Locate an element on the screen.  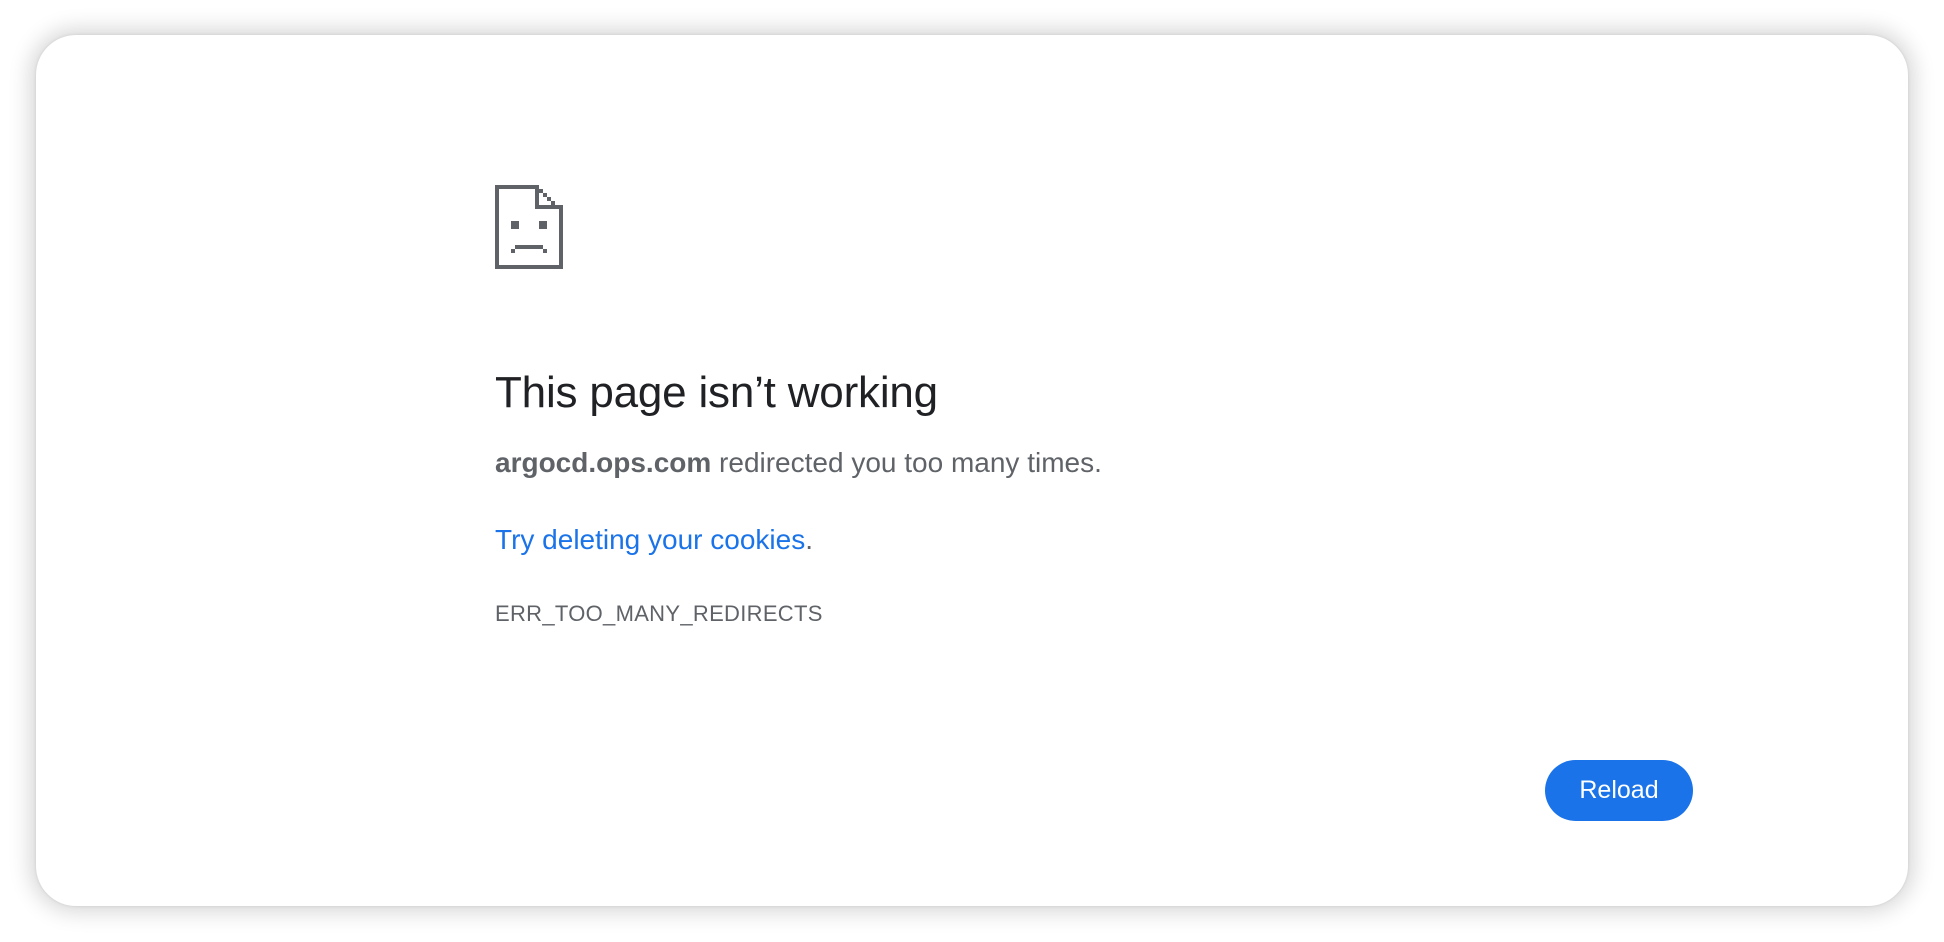
suggestion-period: . is located at coordinates (809, 539).